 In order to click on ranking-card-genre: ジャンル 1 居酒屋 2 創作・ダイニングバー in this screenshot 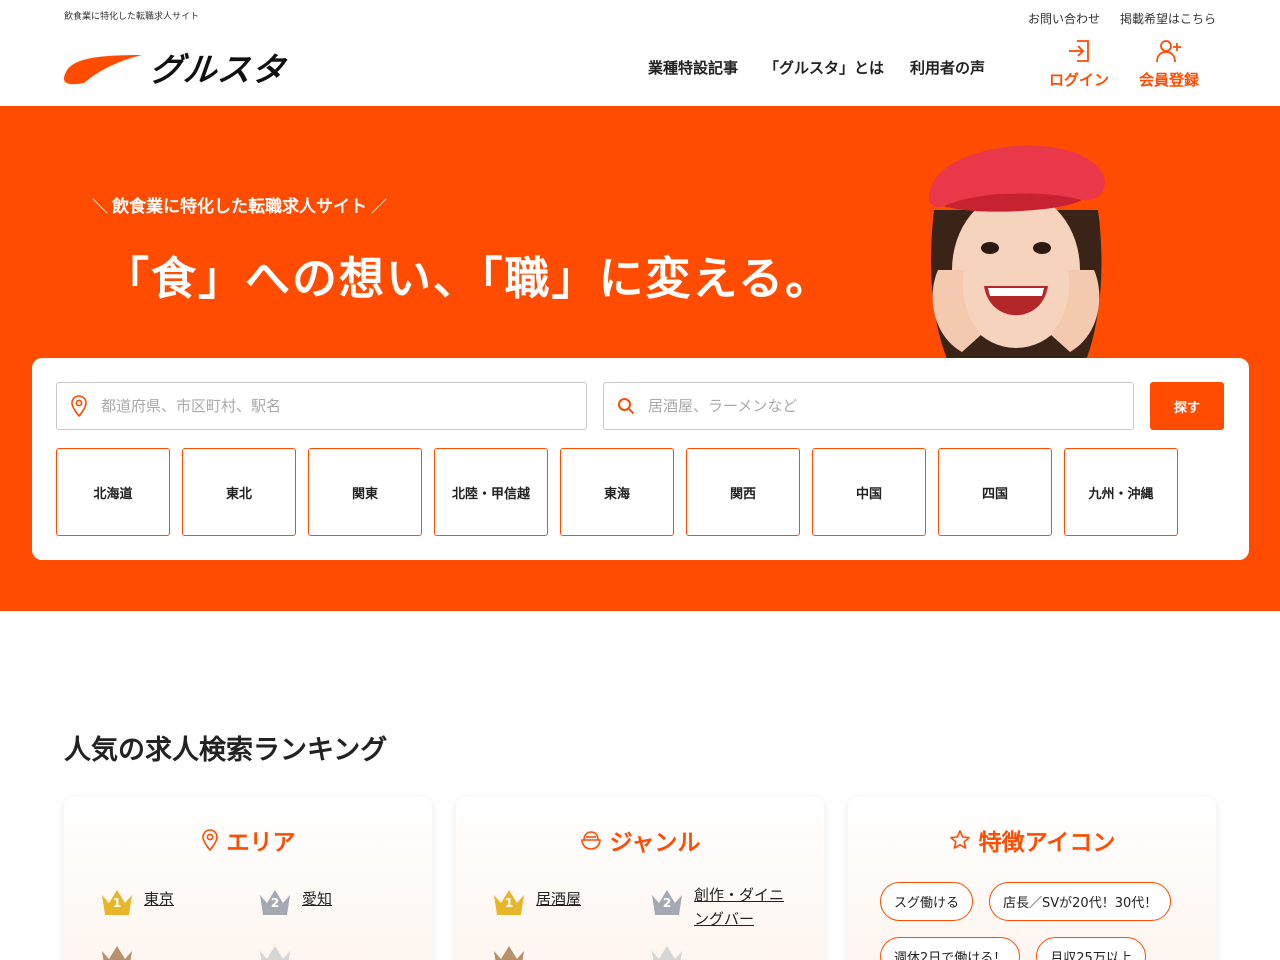, I will do `click(640, 878)`.